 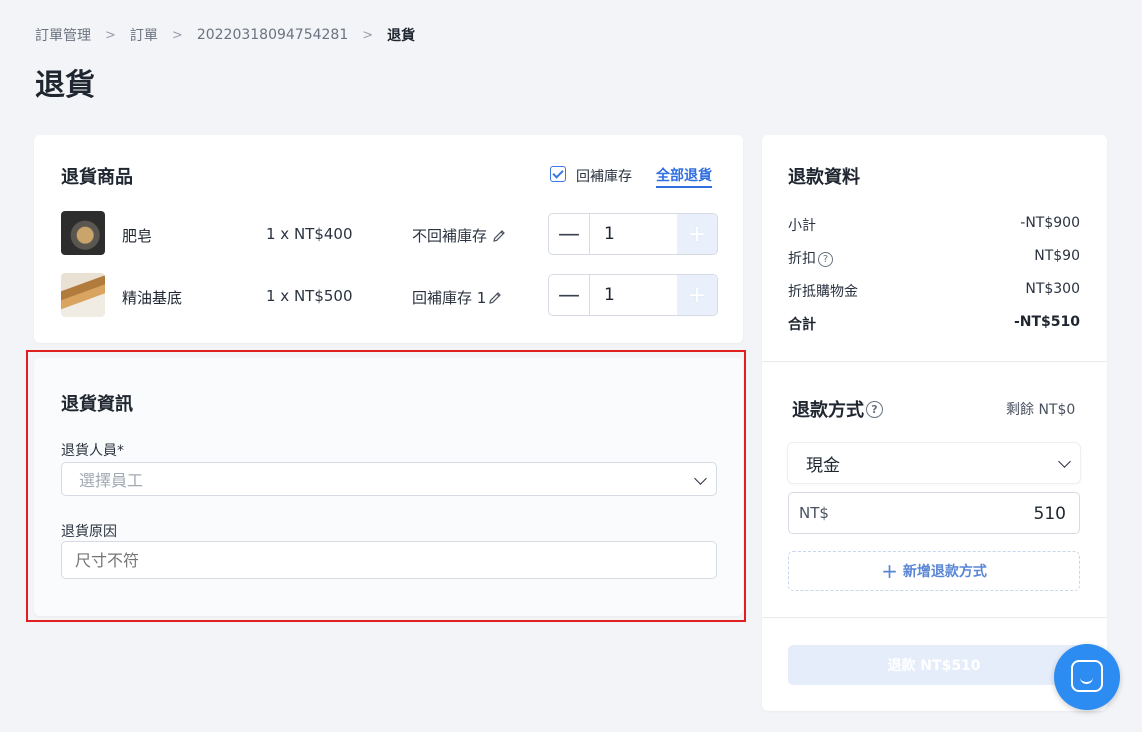 What do you see at coordinates (944, 572) in the screenshot?
I see `add-refund-method-label: 新增退款方式` at bounding box center [944, 572].